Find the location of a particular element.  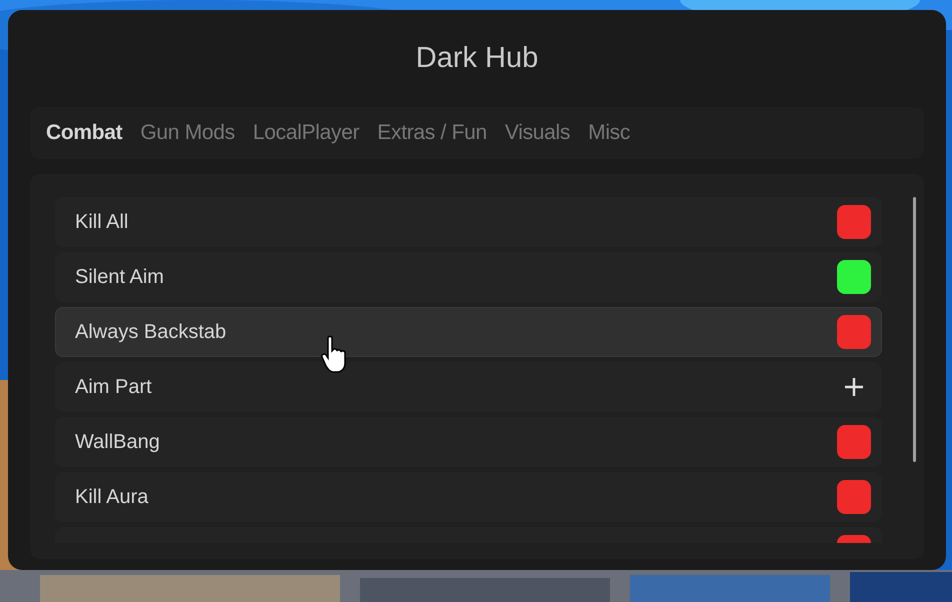

option-label: Silent Aim is located at coordinates (119, 277).